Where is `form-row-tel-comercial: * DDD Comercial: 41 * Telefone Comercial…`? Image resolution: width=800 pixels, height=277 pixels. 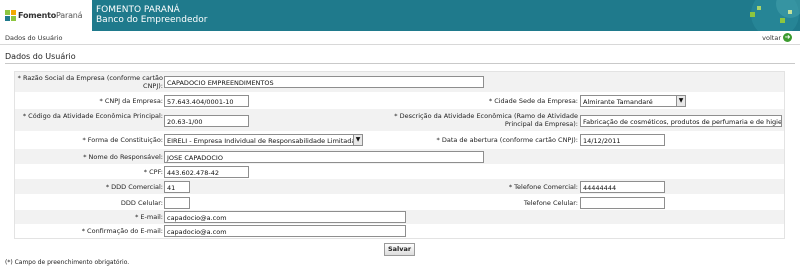 form-row-tel-comercial: * DDD Comercial: 41 * Telefone Comercial… is located at coordinates (399, 186).